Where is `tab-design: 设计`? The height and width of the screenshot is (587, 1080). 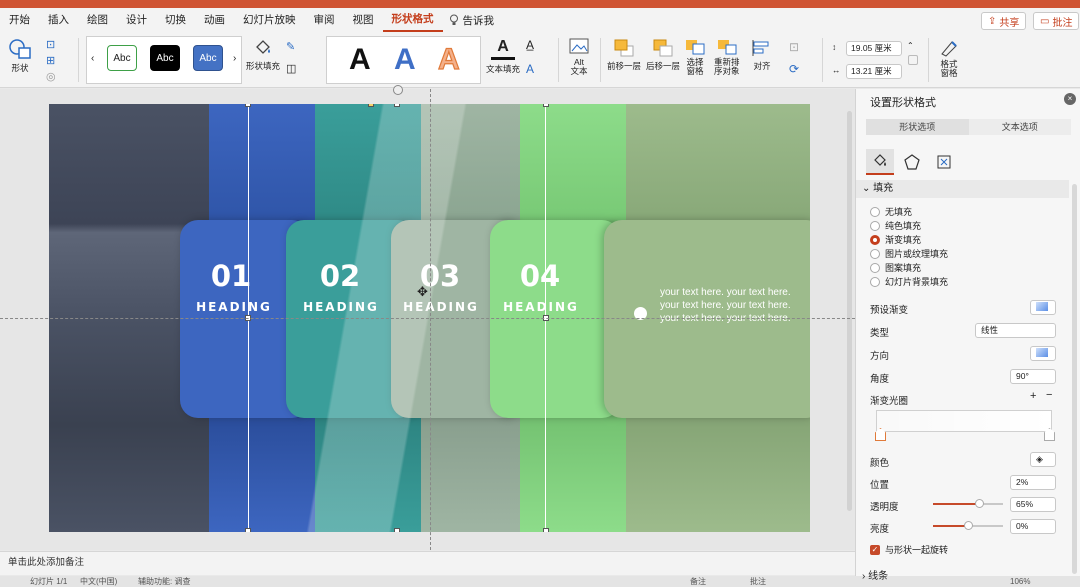
tab-design: 设计 is located at coordinates (136, 20).